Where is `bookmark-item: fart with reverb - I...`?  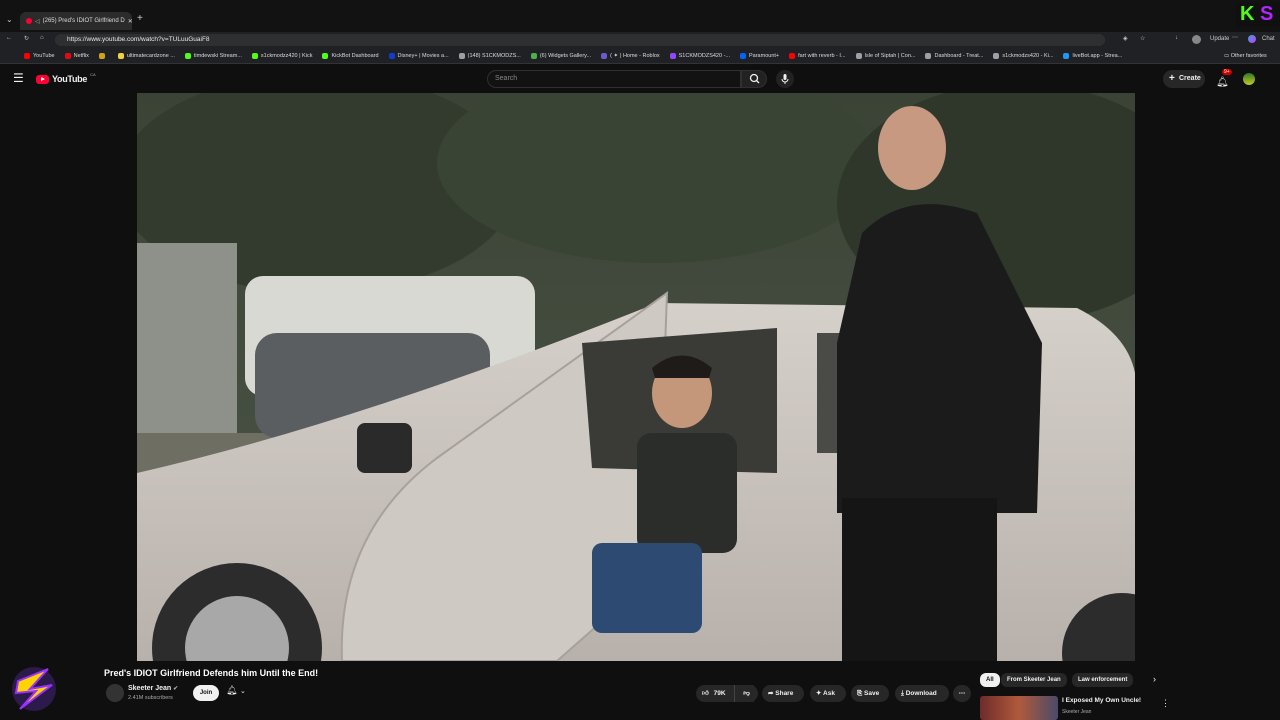 bookmark-item: fart with reverb - I... is located at coordinates (817, 55).